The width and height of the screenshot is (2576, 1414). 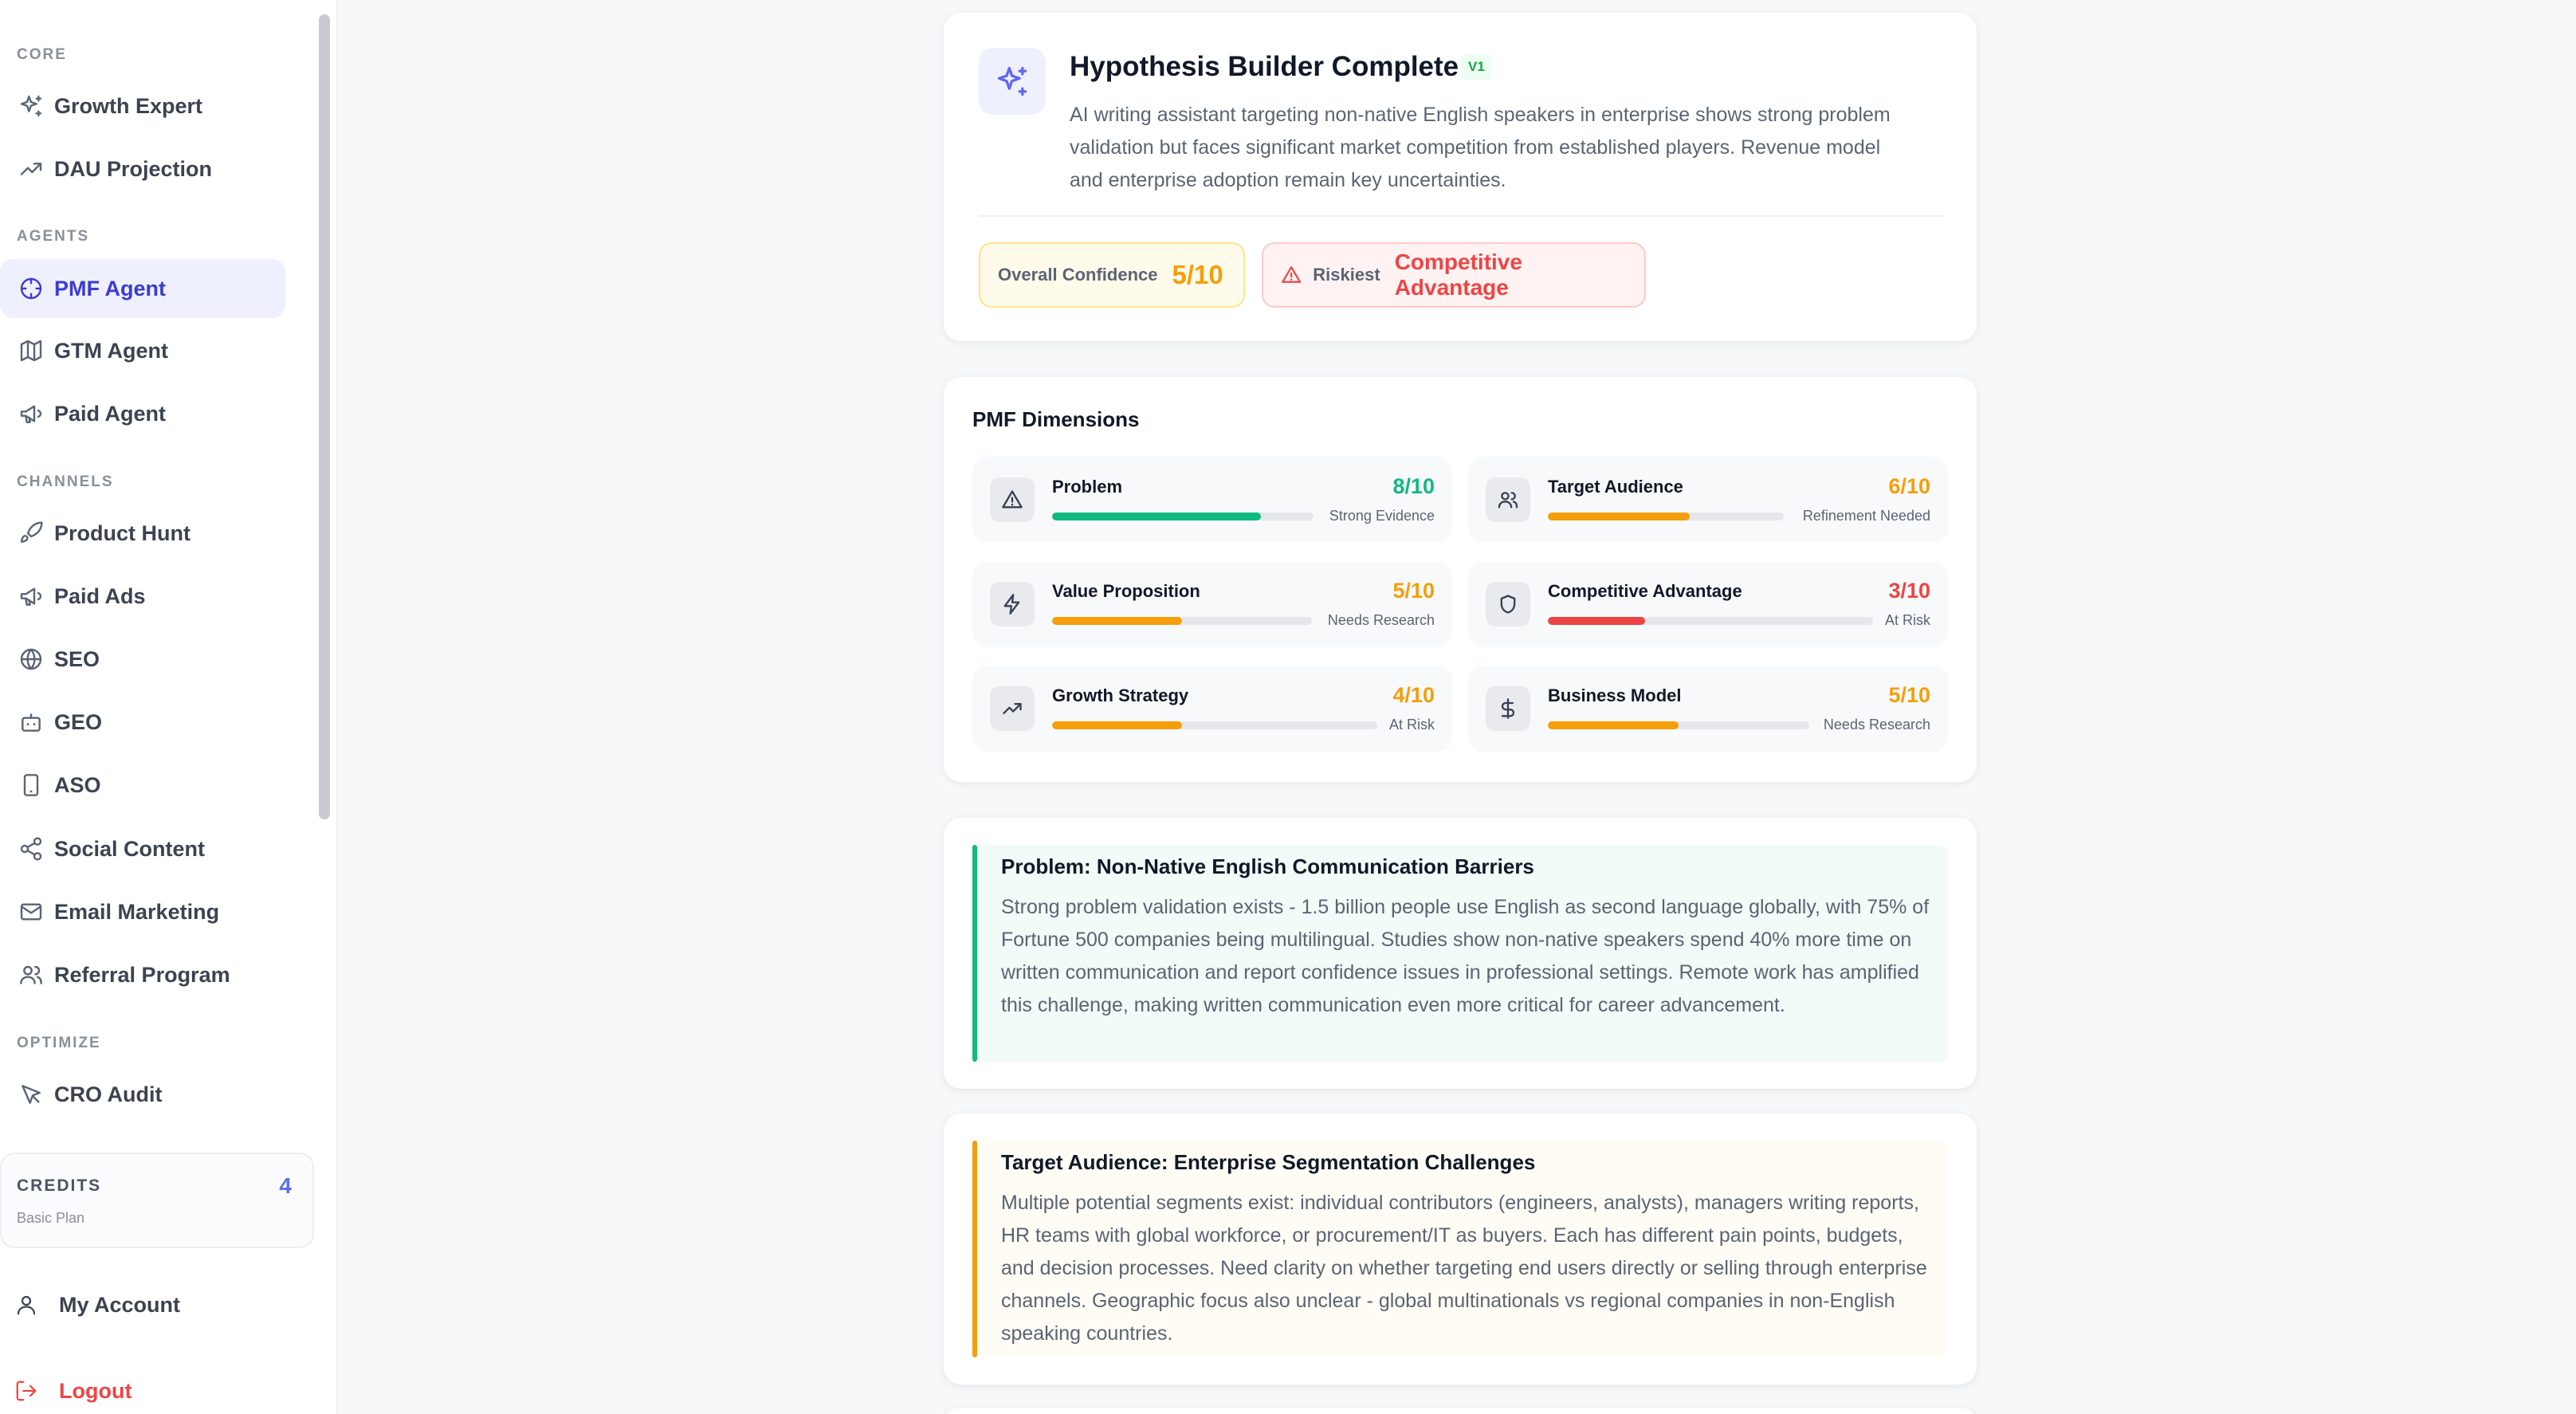 I want to click on dimension-score: 4/10, so click(x=1413, y=695).